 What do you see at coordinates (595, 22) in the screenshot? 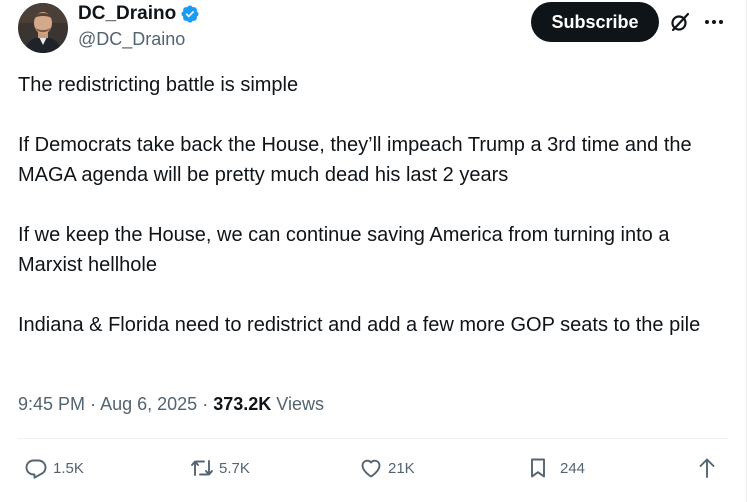
I see `subscribe-button: Subscribe` at bounding box center [595, 22].